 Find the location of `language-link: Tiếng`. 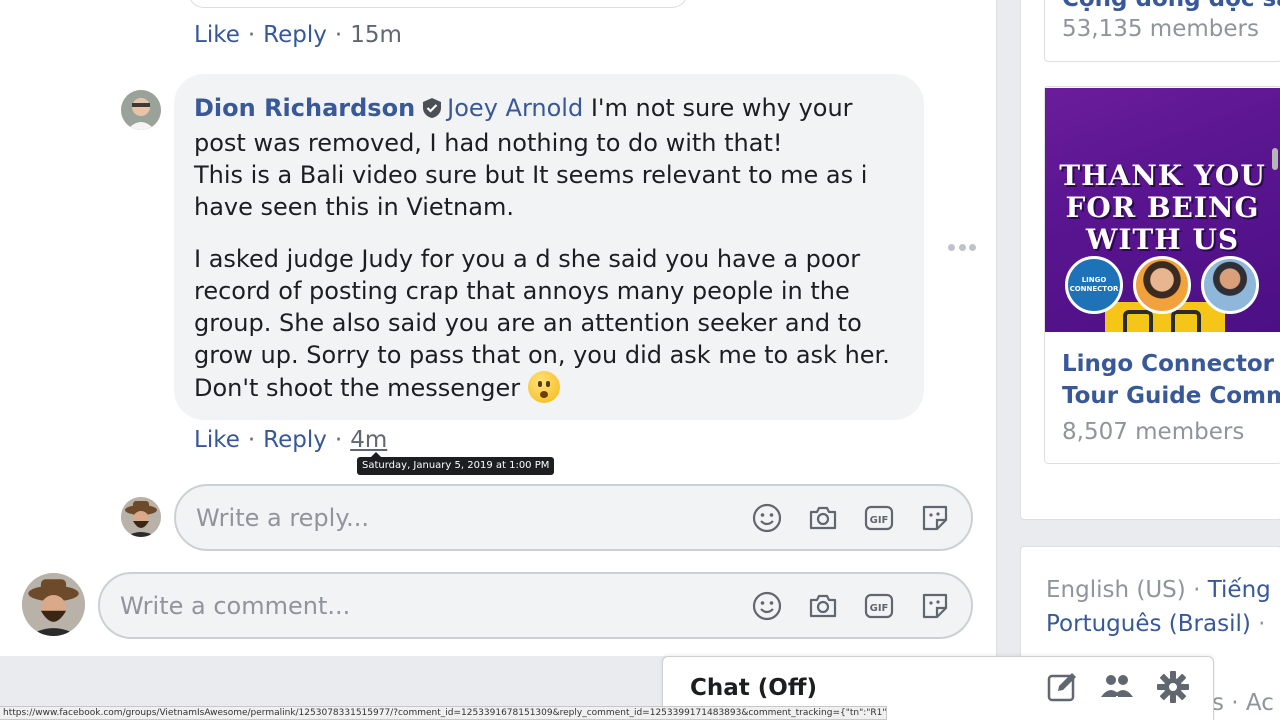

language-link: Tiếng is located at coordinates (1239, 590).